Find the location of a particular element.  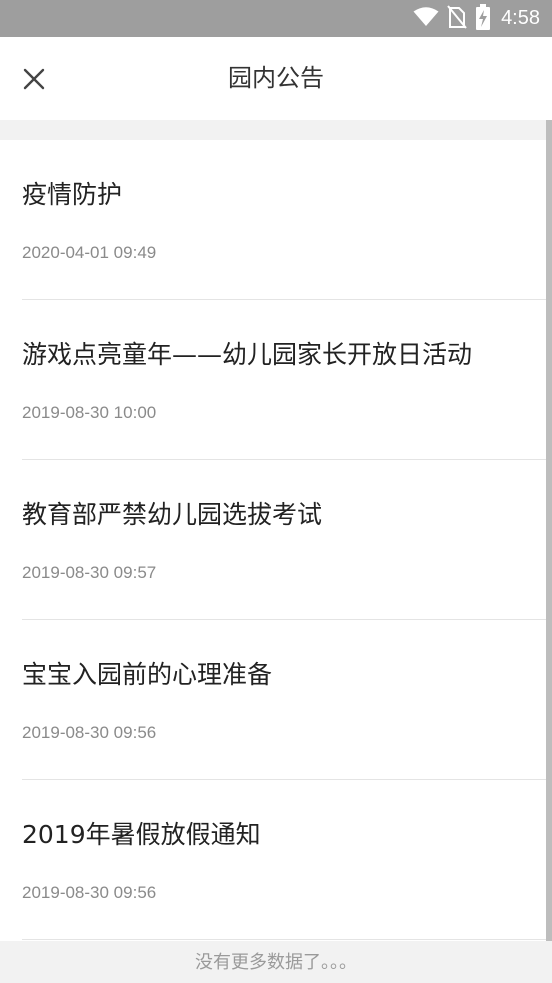

announcement-title: 2019年暑假放假通知 is located at coordinates (141, 834).